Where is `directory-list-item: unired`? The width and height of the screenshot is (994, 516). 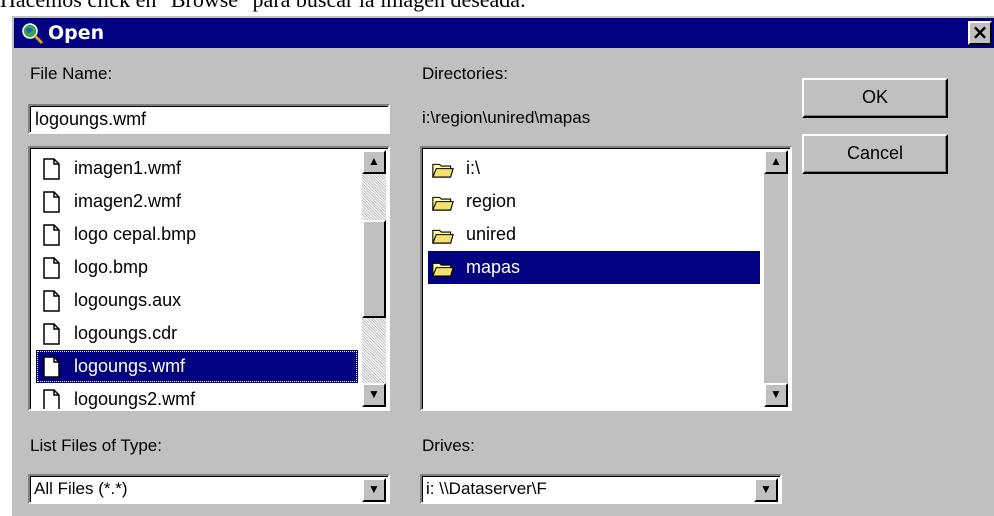 directory-list-item: unired is located at coordinates (594, 234).